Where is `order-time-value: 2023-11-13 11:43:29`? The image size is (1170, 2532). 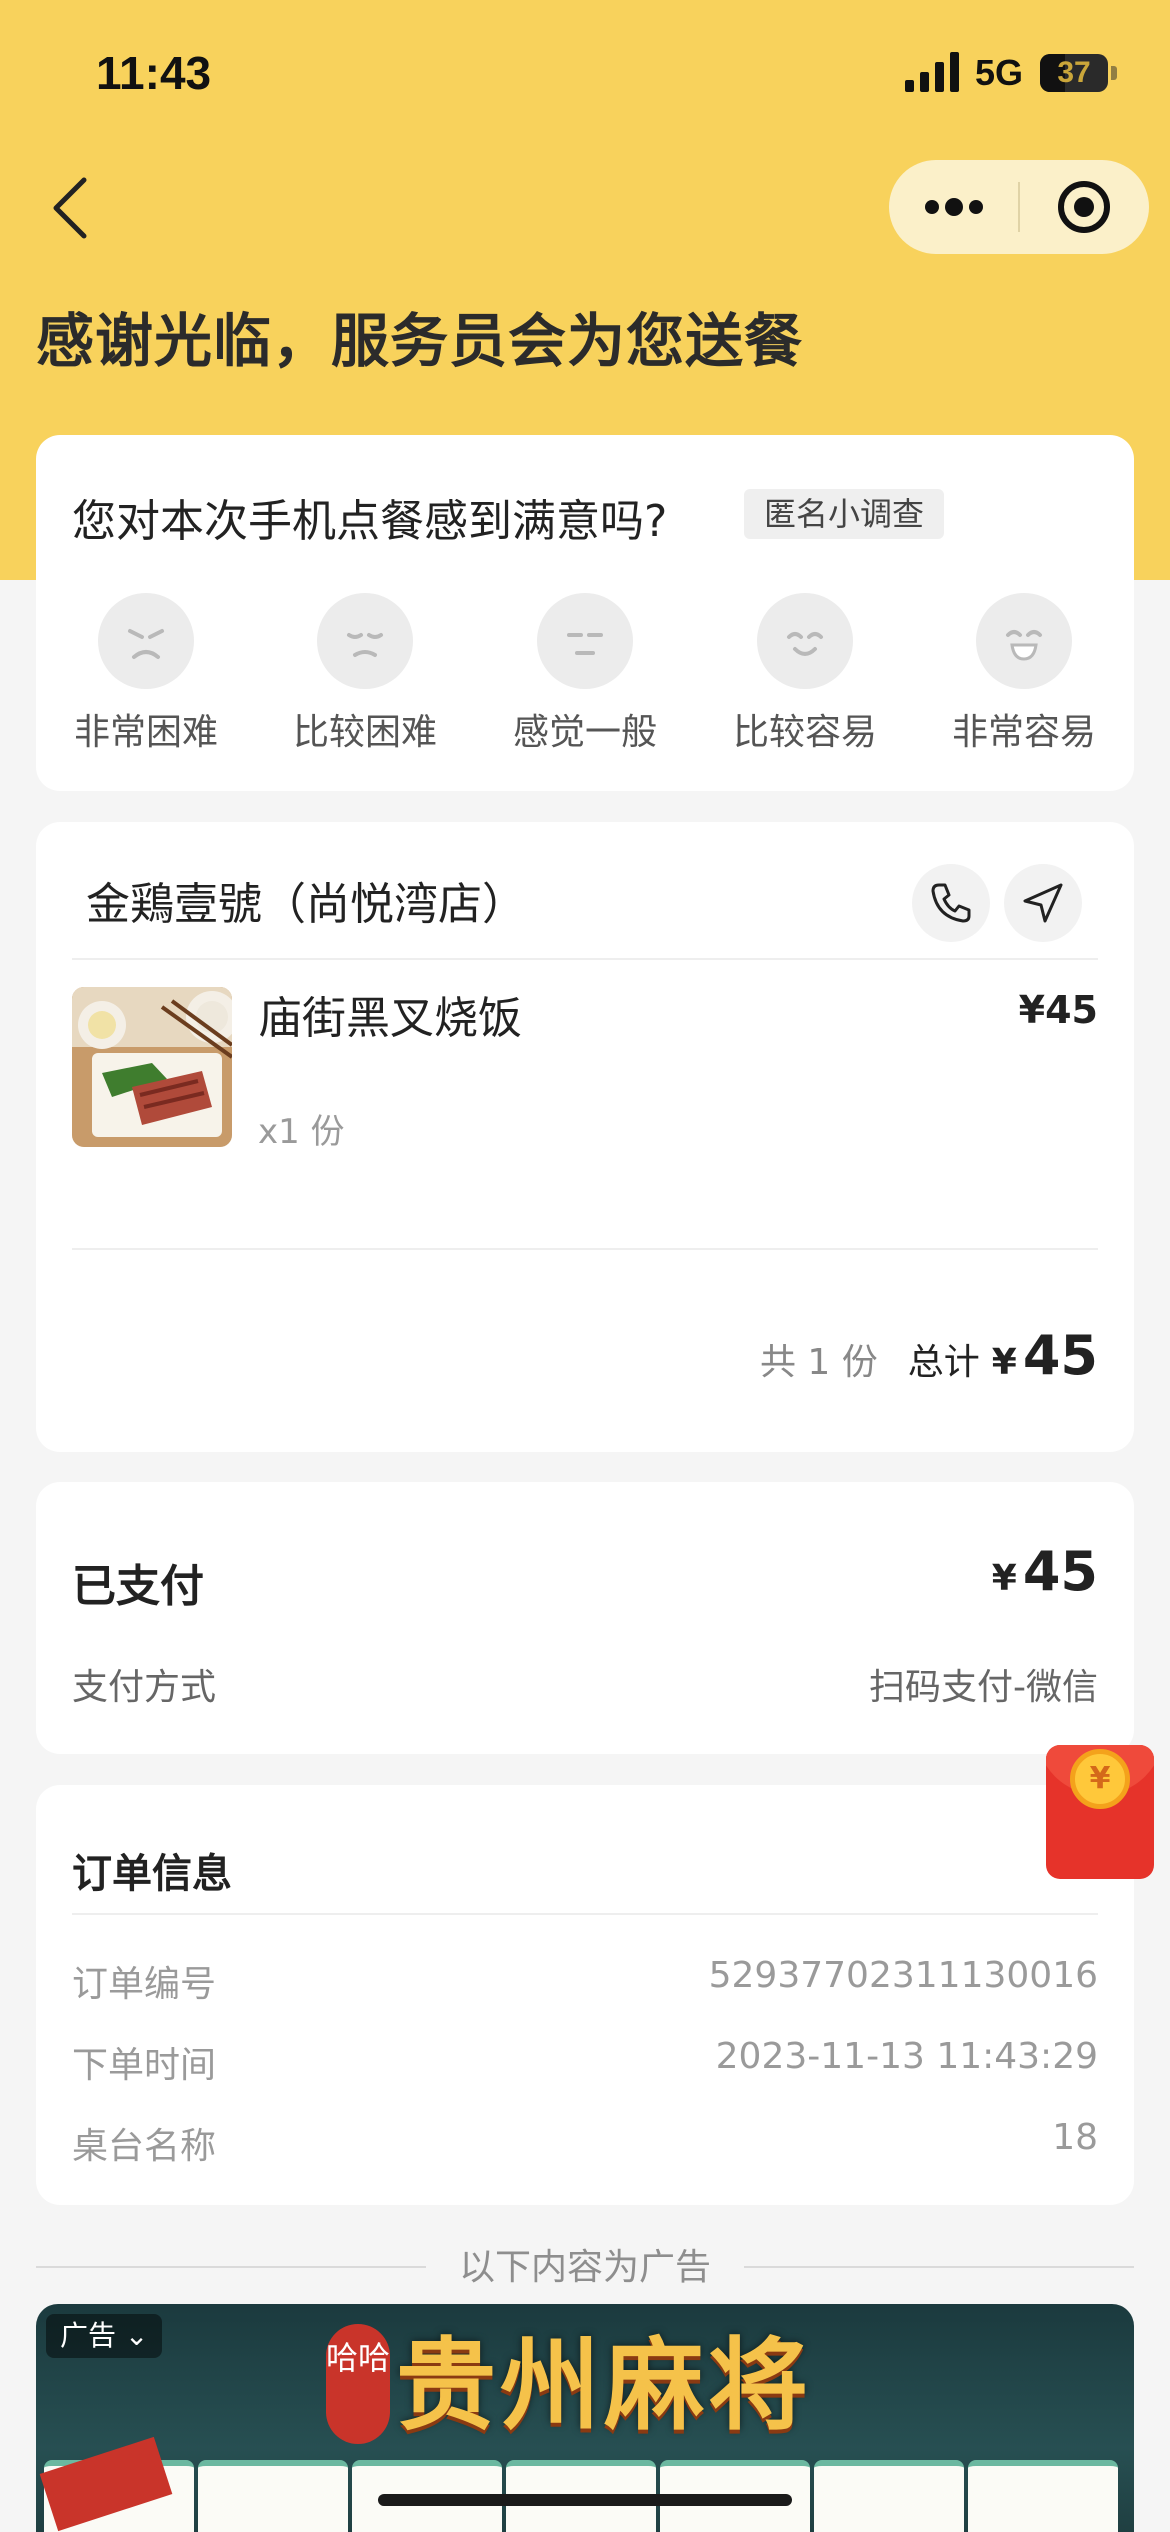 order-time-value: 2023-11-13 11:43:29 is located at coordinates (906, 2056).